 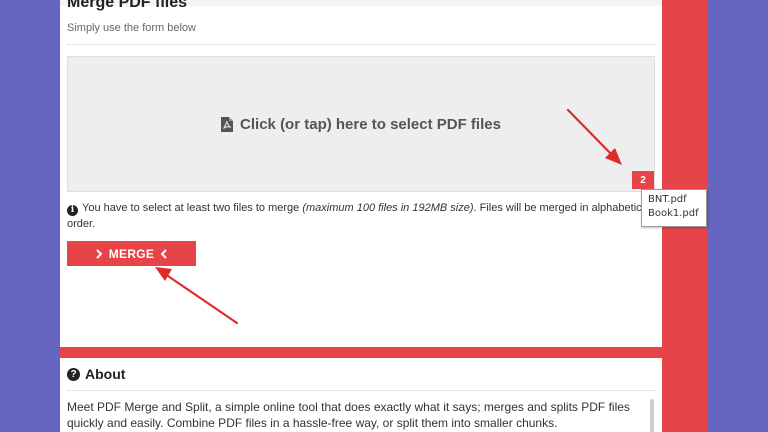 I want to click on about-divider, so click(x=361, y=390).